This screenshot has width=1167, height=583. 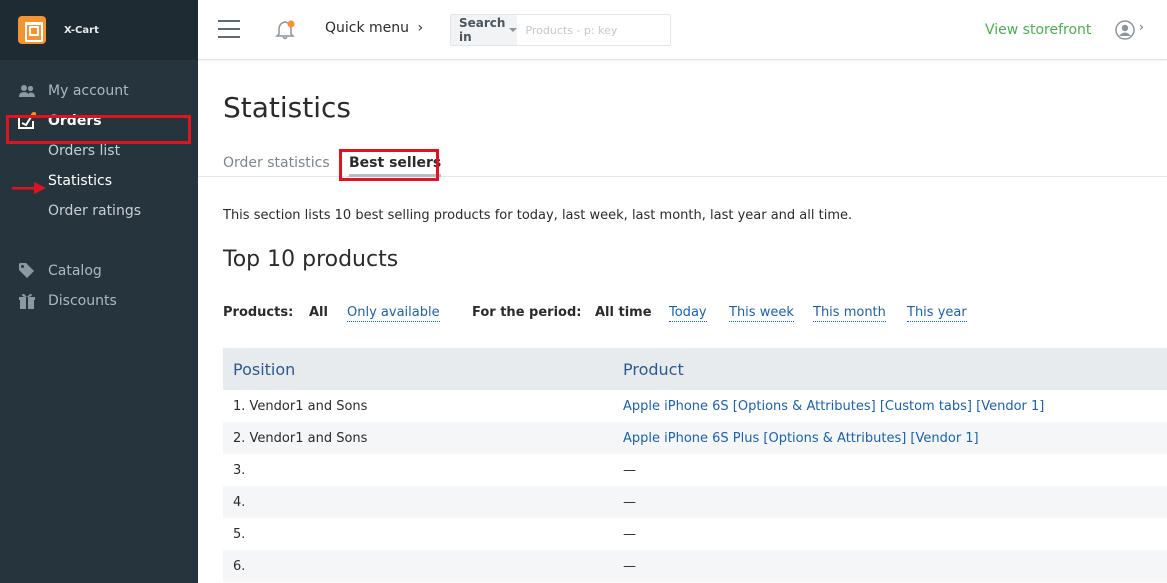 What do you see at coordinates (513, 30) in the screenshot?
I see `caret-down-icon` at bounding box center [513, 30].